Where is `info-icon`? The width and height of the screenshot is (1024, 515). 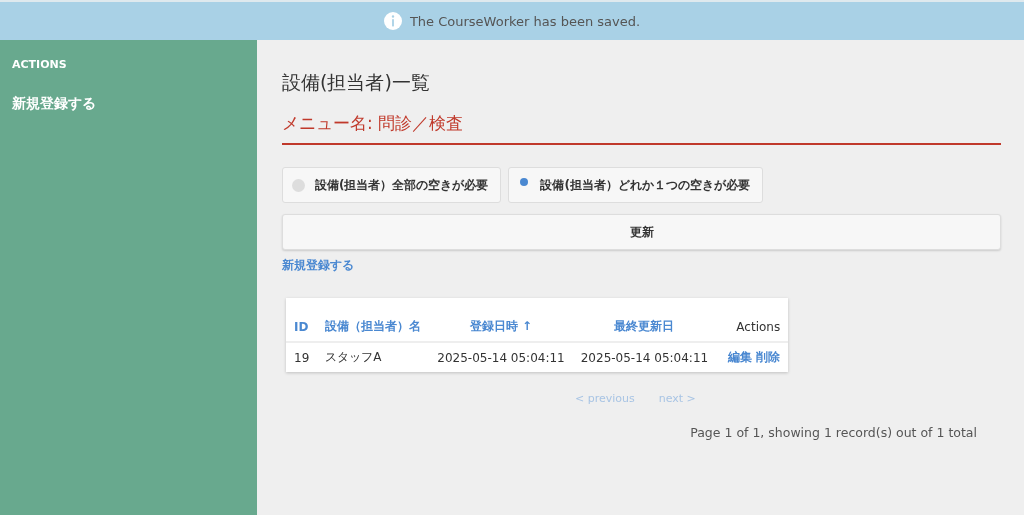 info-icon is located at coordinates (392, 21).